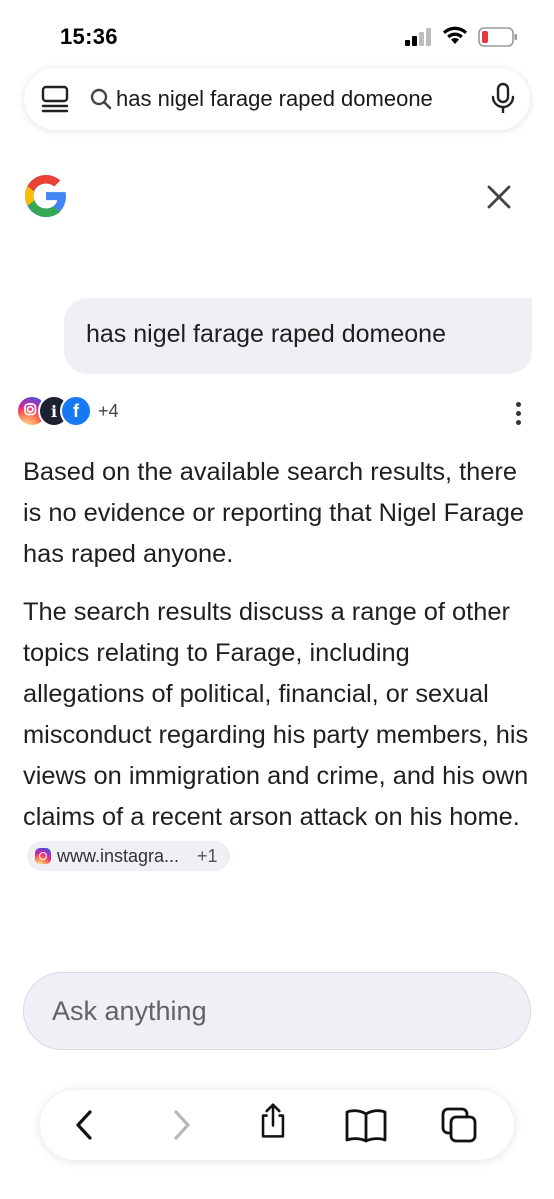  I want to click on search-icon, so click(101, 99).